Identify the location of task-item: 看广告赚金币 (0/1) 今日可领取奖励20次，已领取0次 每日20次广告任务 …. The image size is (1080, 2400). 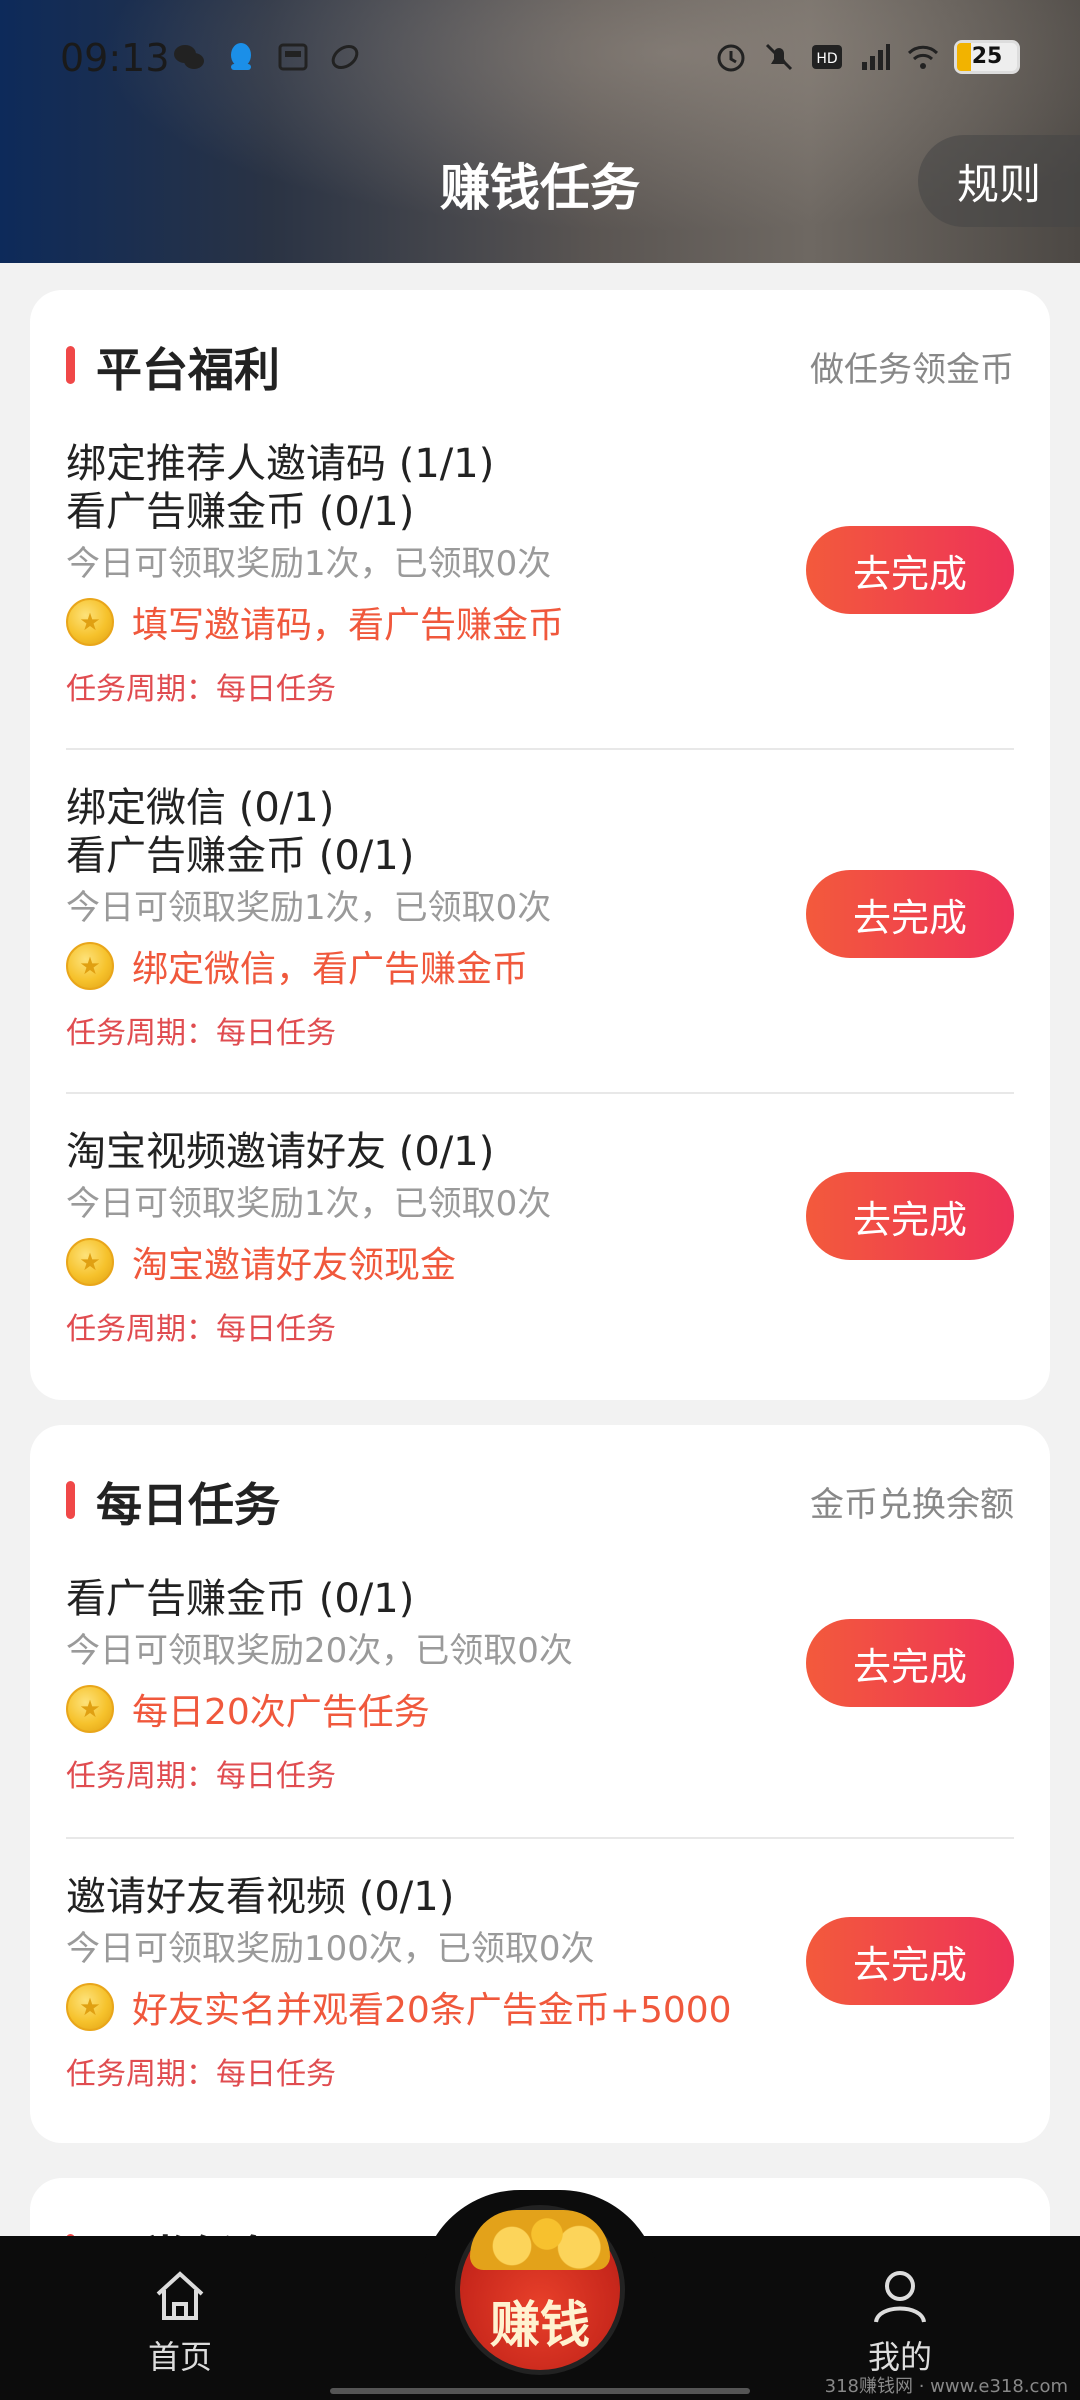
(540, 1685).